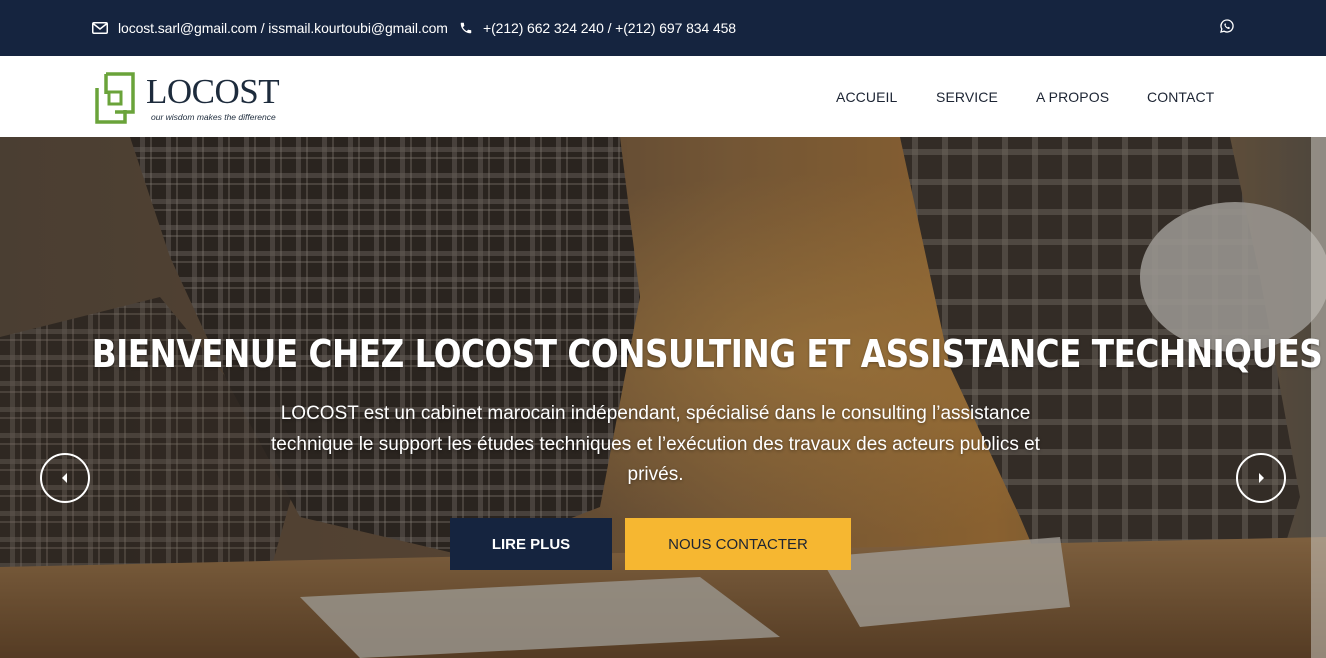  I want to click on phone-icon, so click(466, 28).